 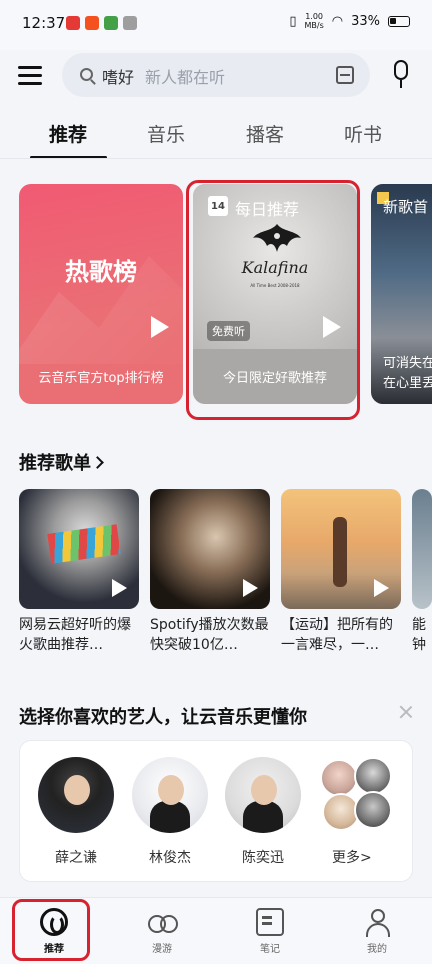 What do you see at coordinates (170, 858) in the screenshot?
I see `artist-name: 林俊杰` at bounding box center [170, 858].